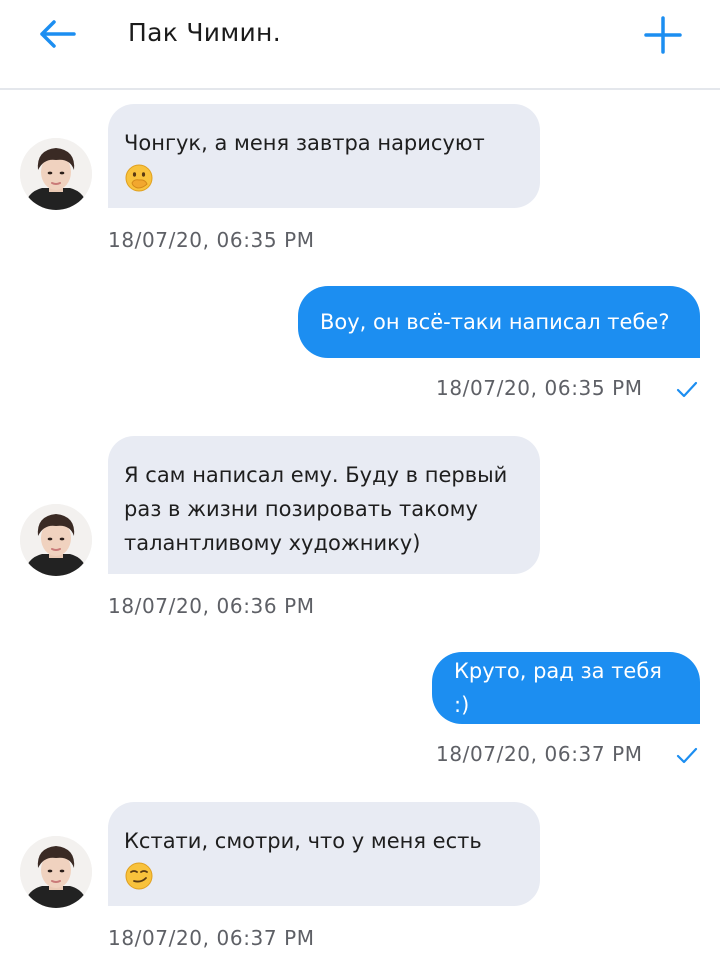 The height and width of the screenshot is (956, 720). Describe the element at coordinates (360, 45) in the screenshot. I see `chat-header: Пак Чимин.` at that location.